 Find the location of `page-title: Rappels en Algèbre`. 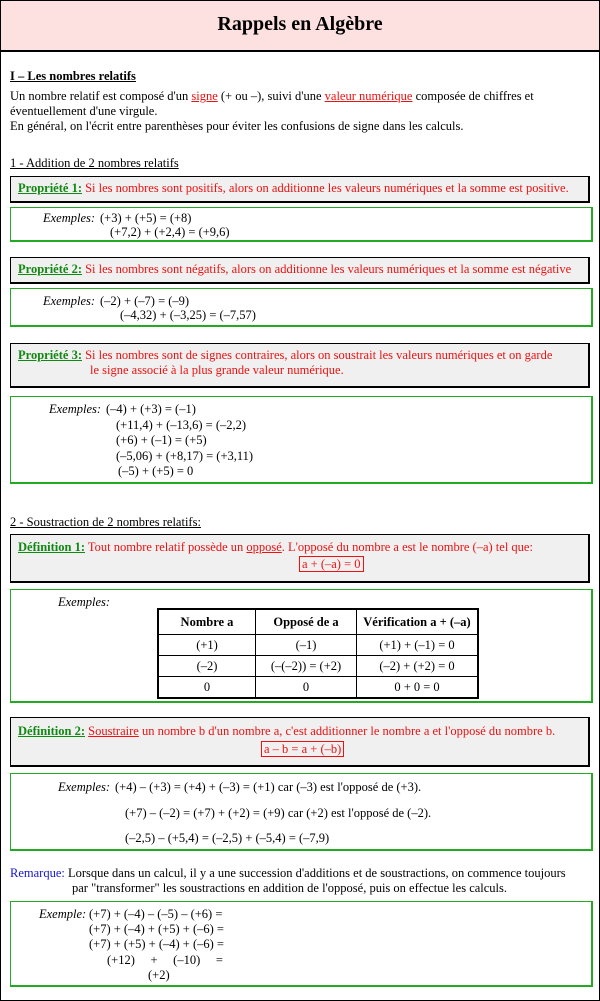

page-title: Rappels en Algèbre is located at coordinates (300, 24).